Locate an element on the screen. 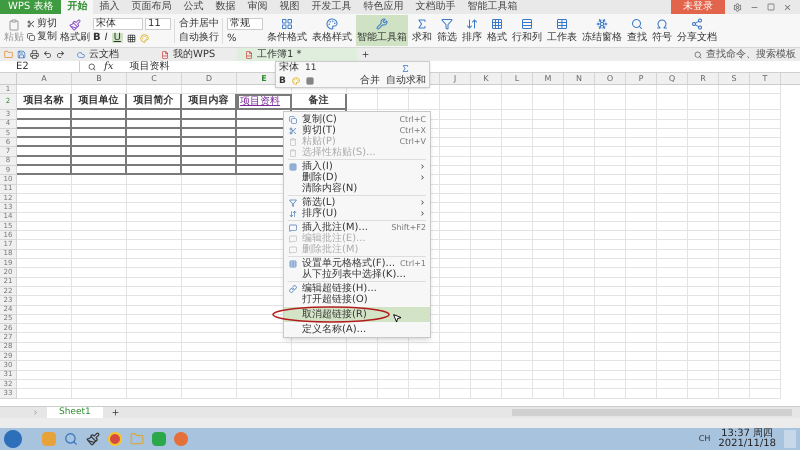 The width and height of the screenshot is (800, 450). menu-tab: 特色应用 is located at coordinates (383, 7).